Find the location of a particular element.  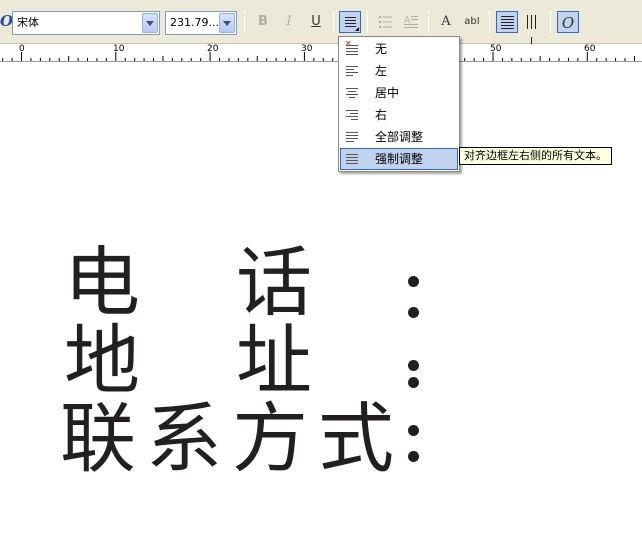

character-formatting-button: O is located at coordinates (568, 22).